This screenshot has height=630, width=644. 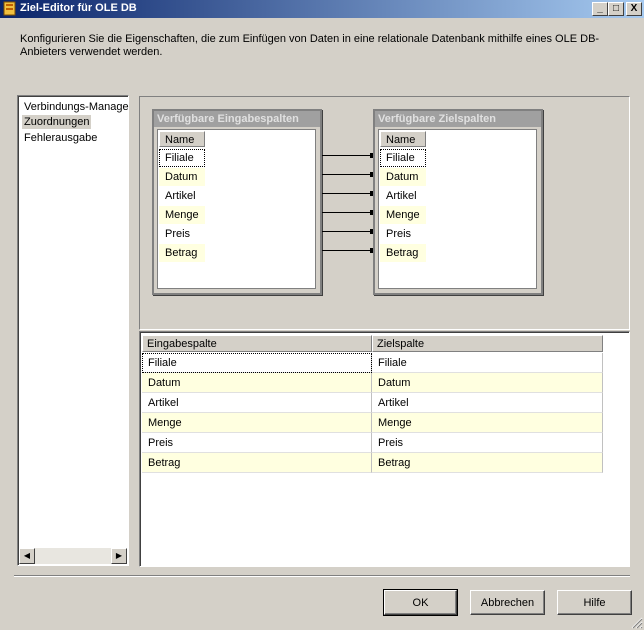 What do you see at coordinates (57, 122) in the screenshot?
I see `nav-item-zuordnungen: Zuordnungen` at bounding box center [57, 122].